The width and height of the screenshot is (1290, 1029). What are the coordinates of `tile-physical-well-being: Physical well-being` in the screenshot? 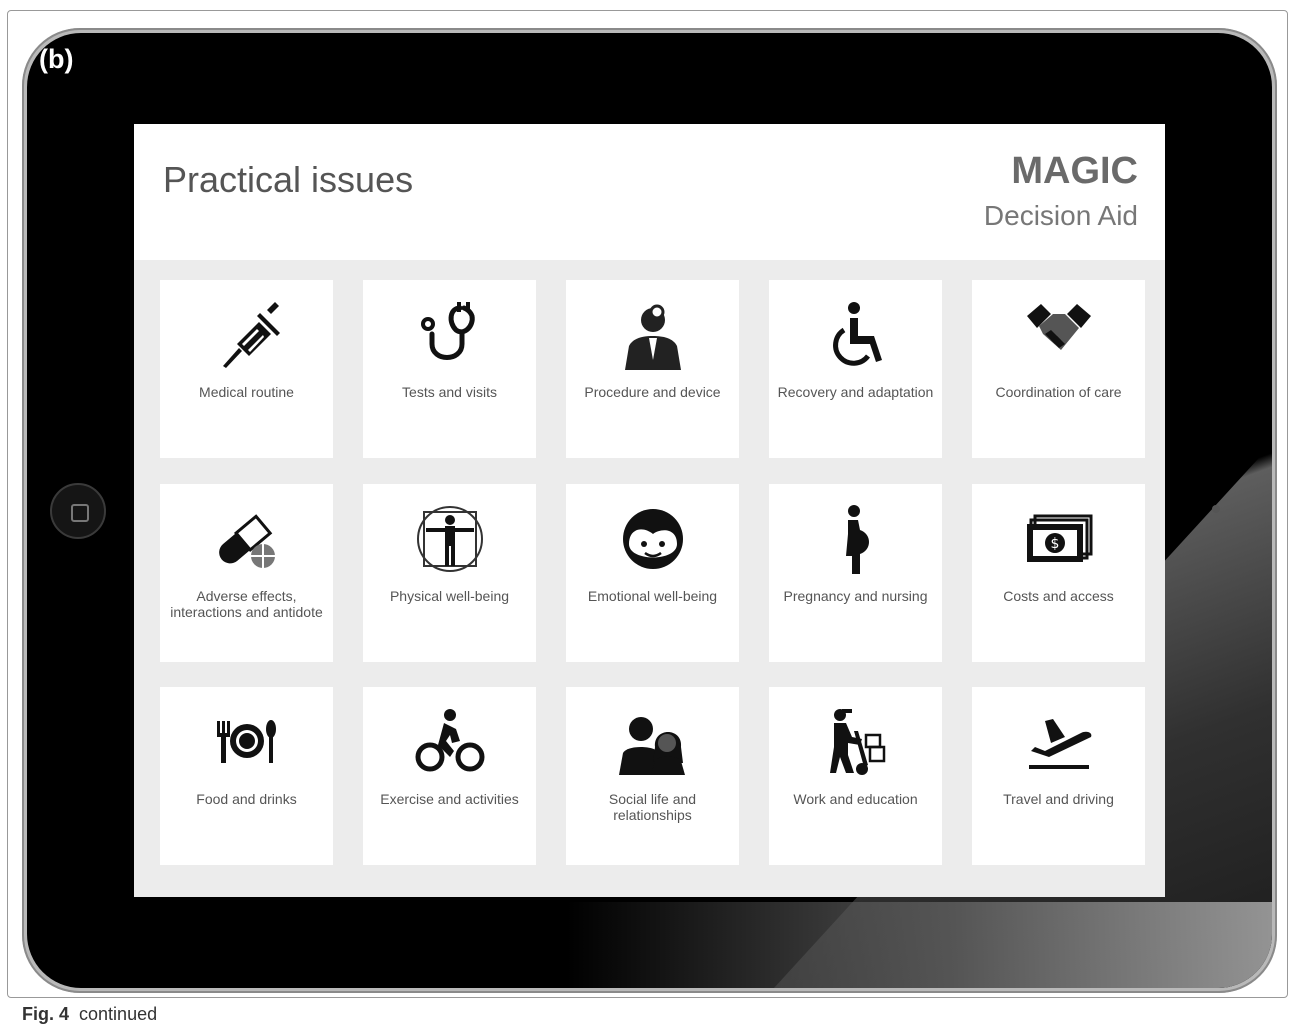 It's located at (449, 573).